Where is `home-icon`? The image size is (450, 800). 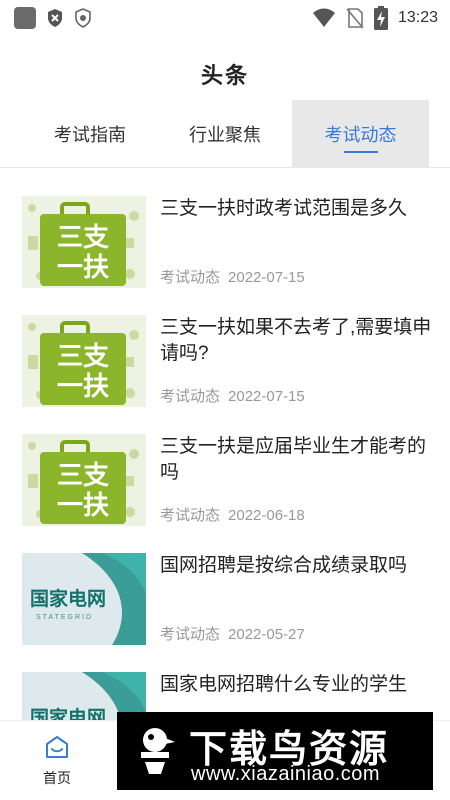
home-icon is located at coordinates (57, 747).